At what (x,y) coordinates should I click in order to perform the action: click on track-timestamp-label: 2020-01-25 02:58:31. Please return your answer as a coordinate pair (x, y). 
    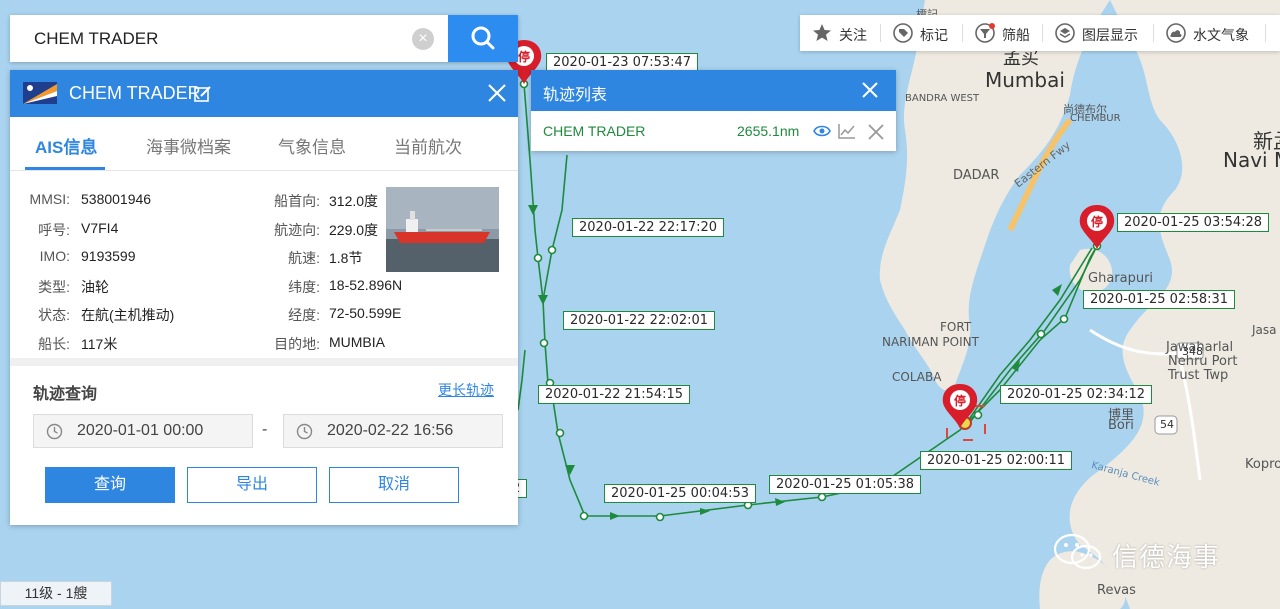
    Looking at the image, I should click on (1159, 299).